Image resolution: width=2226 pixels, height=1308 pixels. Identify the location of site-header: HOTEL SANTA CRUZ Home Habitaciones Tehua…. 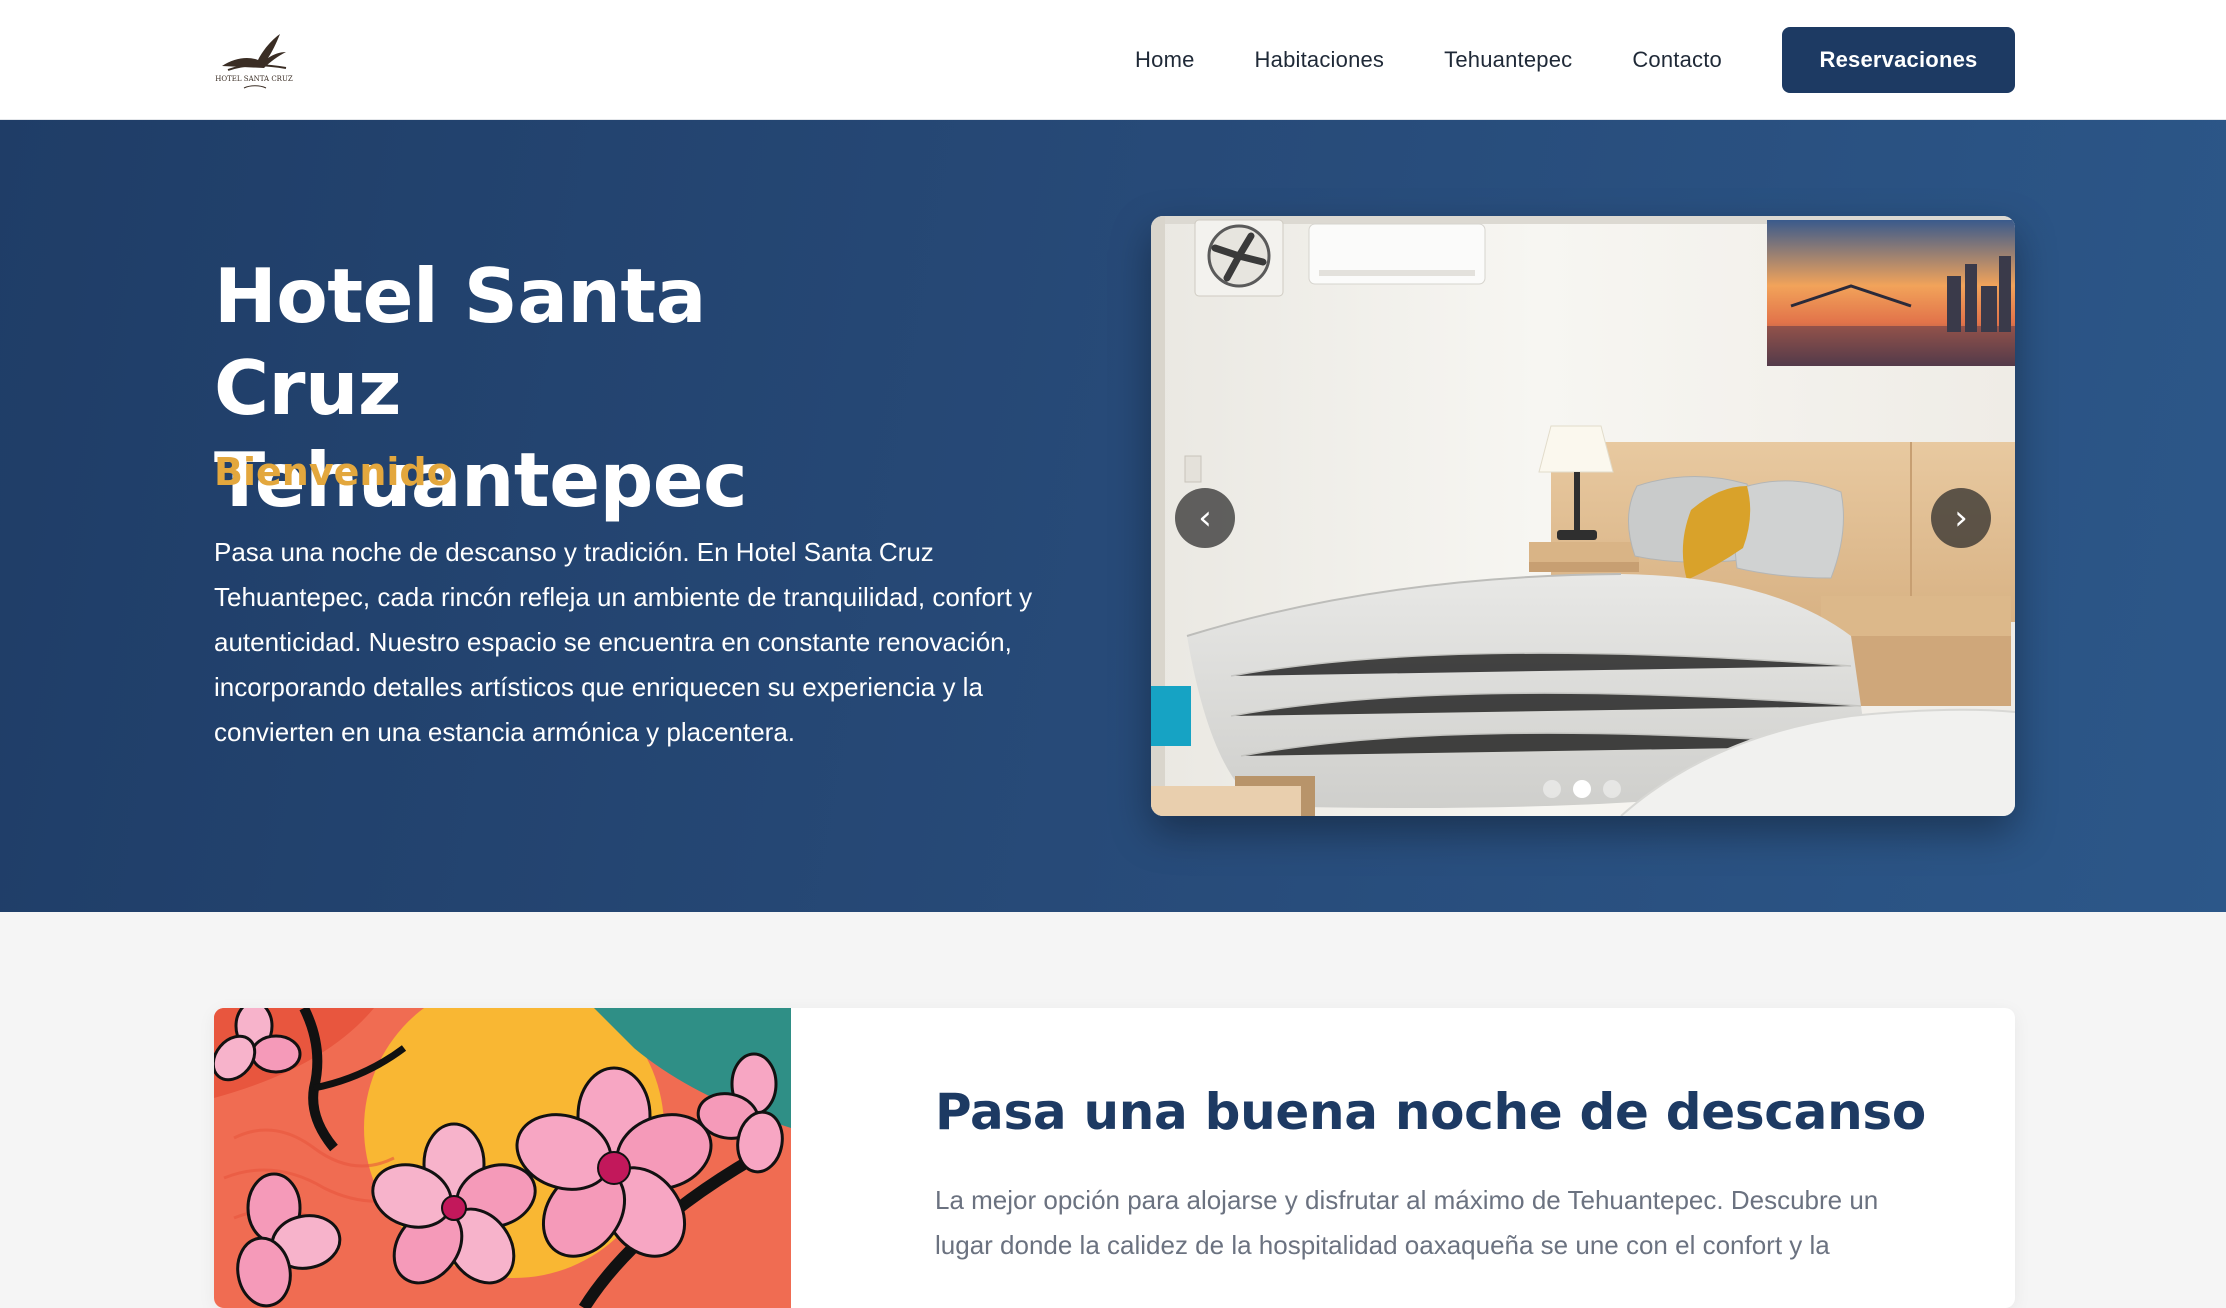
(1113, 60).